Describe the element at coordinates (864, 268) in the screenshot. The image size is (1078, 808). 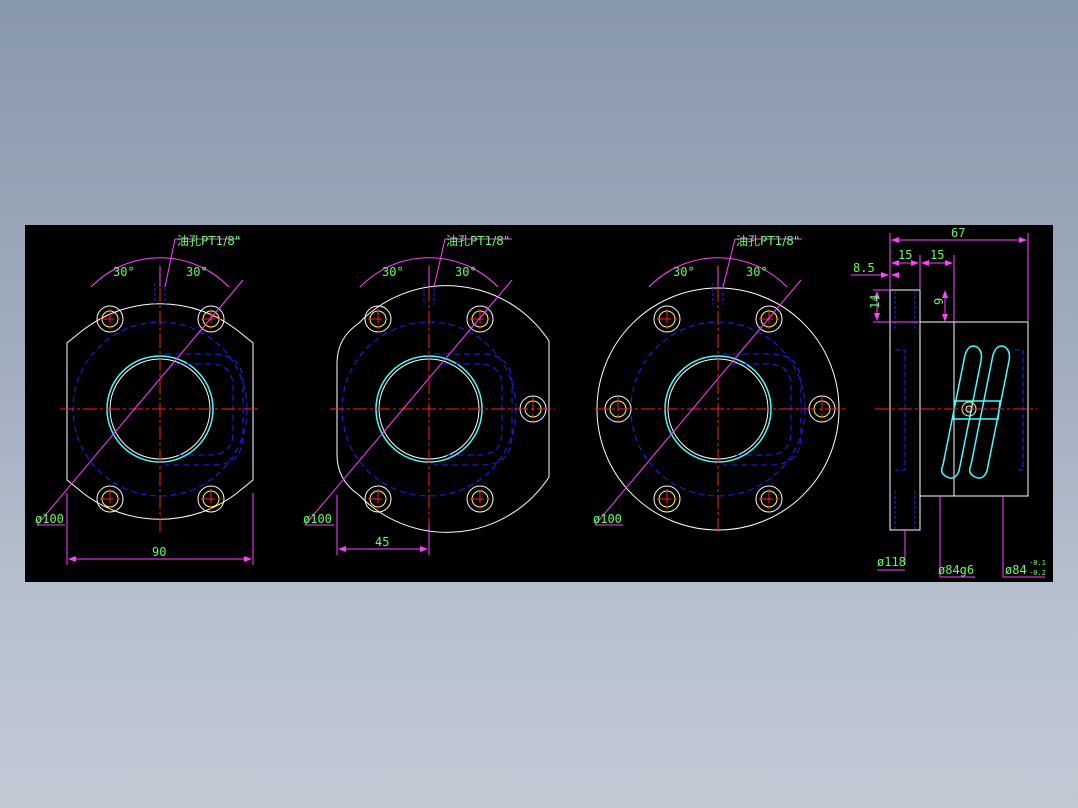
I see `offset-dim-label: 8.5` at that location.